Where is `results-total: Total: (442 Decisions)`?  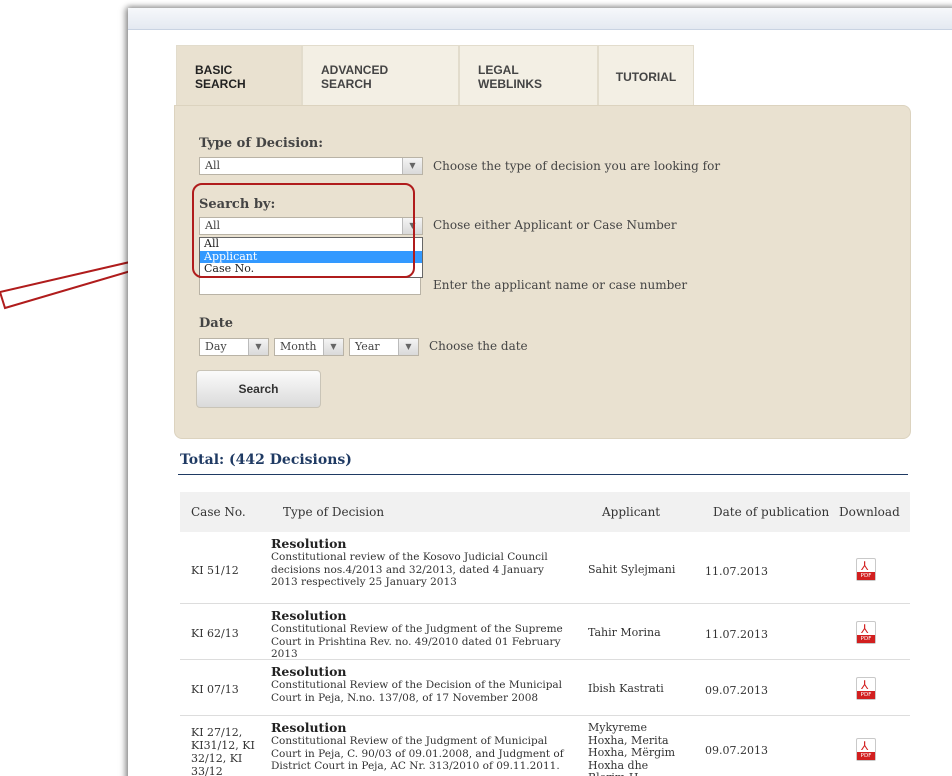
results-total: Total: (442 Decisions) is located at coordinates (266, 460).